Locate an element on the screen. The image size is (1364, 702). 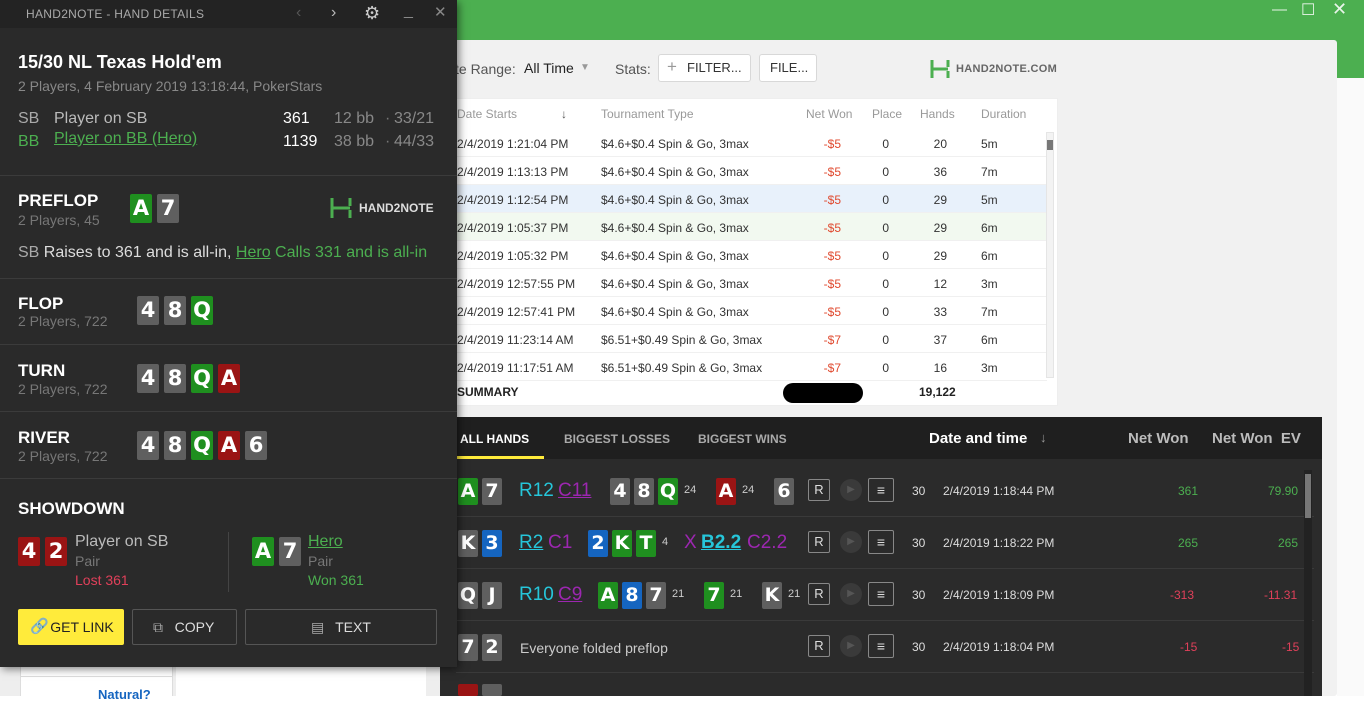
copy-label: COPY is located at coordinates (194, 627).